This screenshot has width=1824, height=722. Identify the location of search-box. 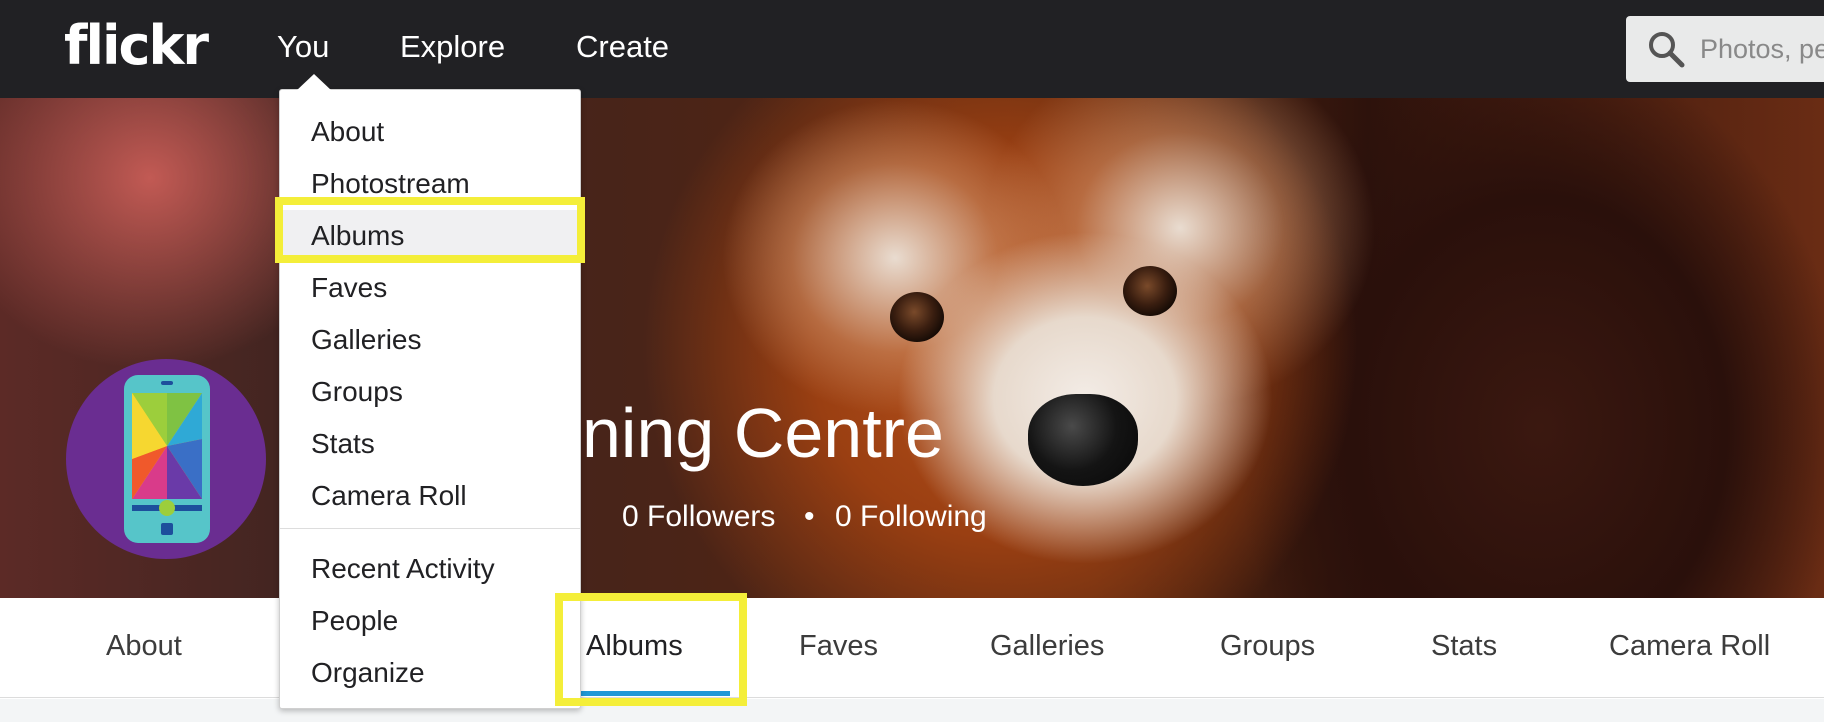
(1725, 49).